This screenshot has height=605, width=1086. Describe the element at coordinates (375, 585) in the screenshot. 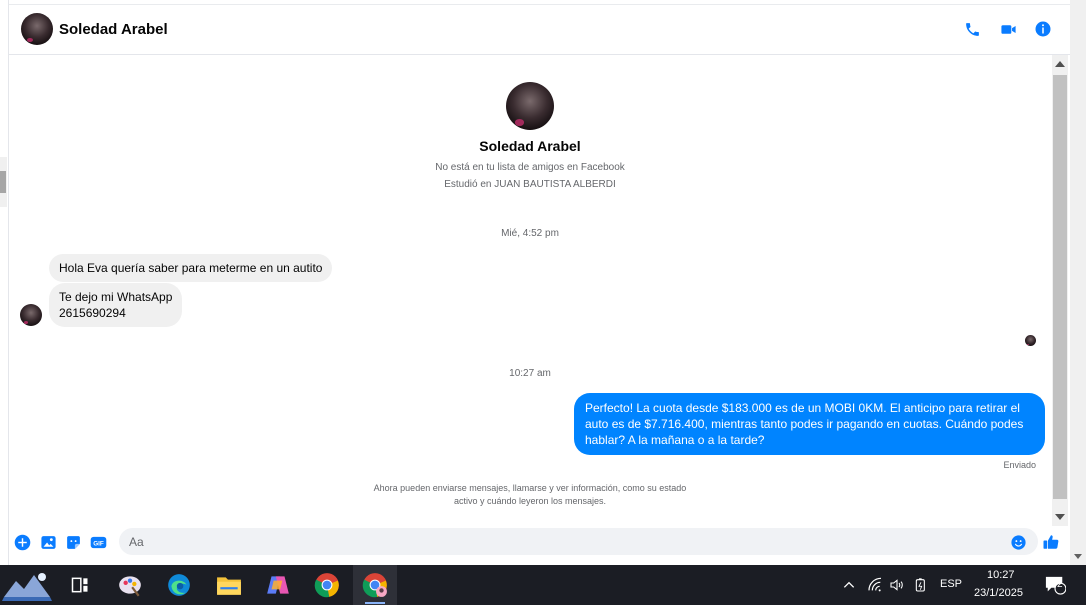

I see `chrome-profile-app-icon` at that location.